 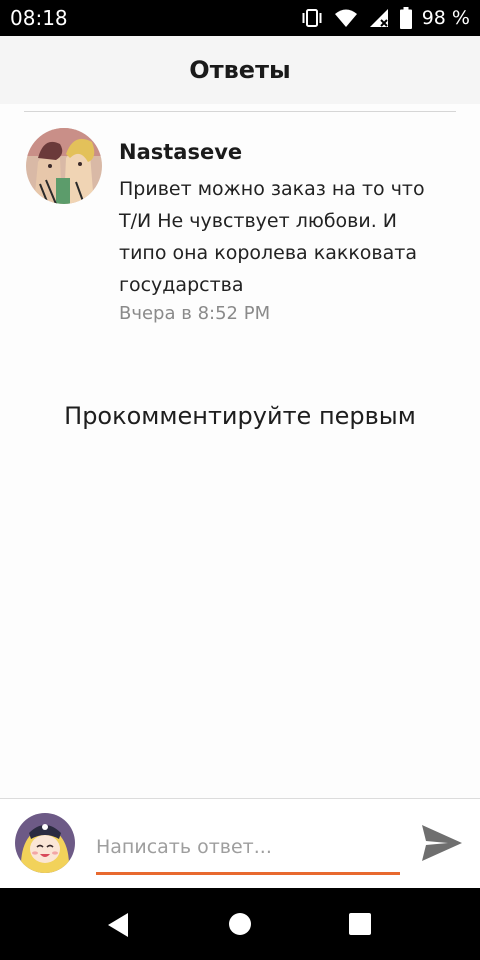 What do you see at coordinates (248, 847) in the screenshot?
I see `reply-input` at bounding box center [248, 847].